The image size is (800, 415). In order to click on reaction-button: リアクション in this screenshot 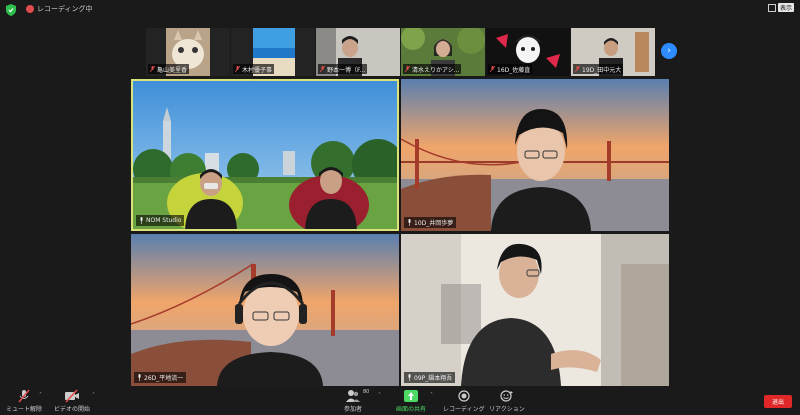, I will do `click(507, 401)`.